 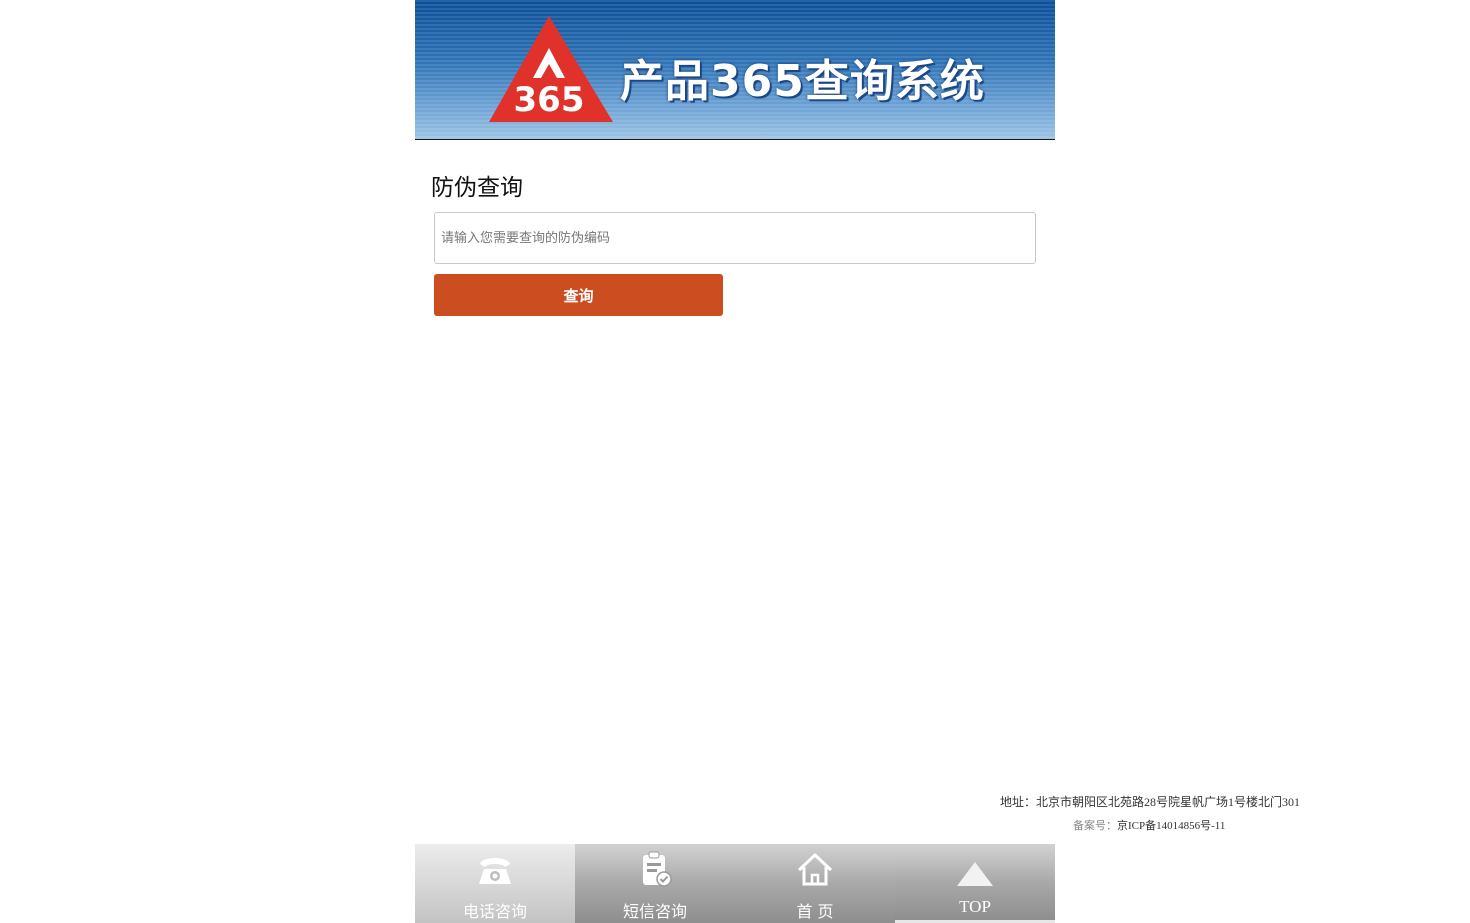 What do you see at coordinates (1150, 802) in the screenshot?
I see `address-text: 地址：北京市朝阳区北苑路28号院星帆广场1号楼北门301` at bounding box center [1150, 802].